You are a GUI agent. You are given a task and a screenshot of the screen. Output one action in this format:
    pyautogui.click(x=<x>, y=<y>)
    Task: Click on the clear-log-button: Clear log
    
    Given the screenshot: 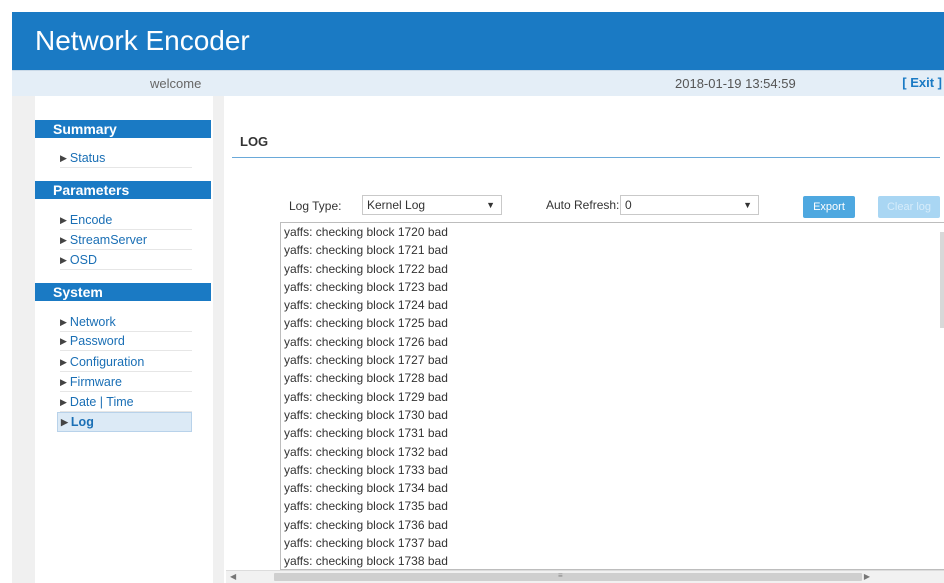 What is the action you would take?
    pyautogui.click(x=909, y=207)
    